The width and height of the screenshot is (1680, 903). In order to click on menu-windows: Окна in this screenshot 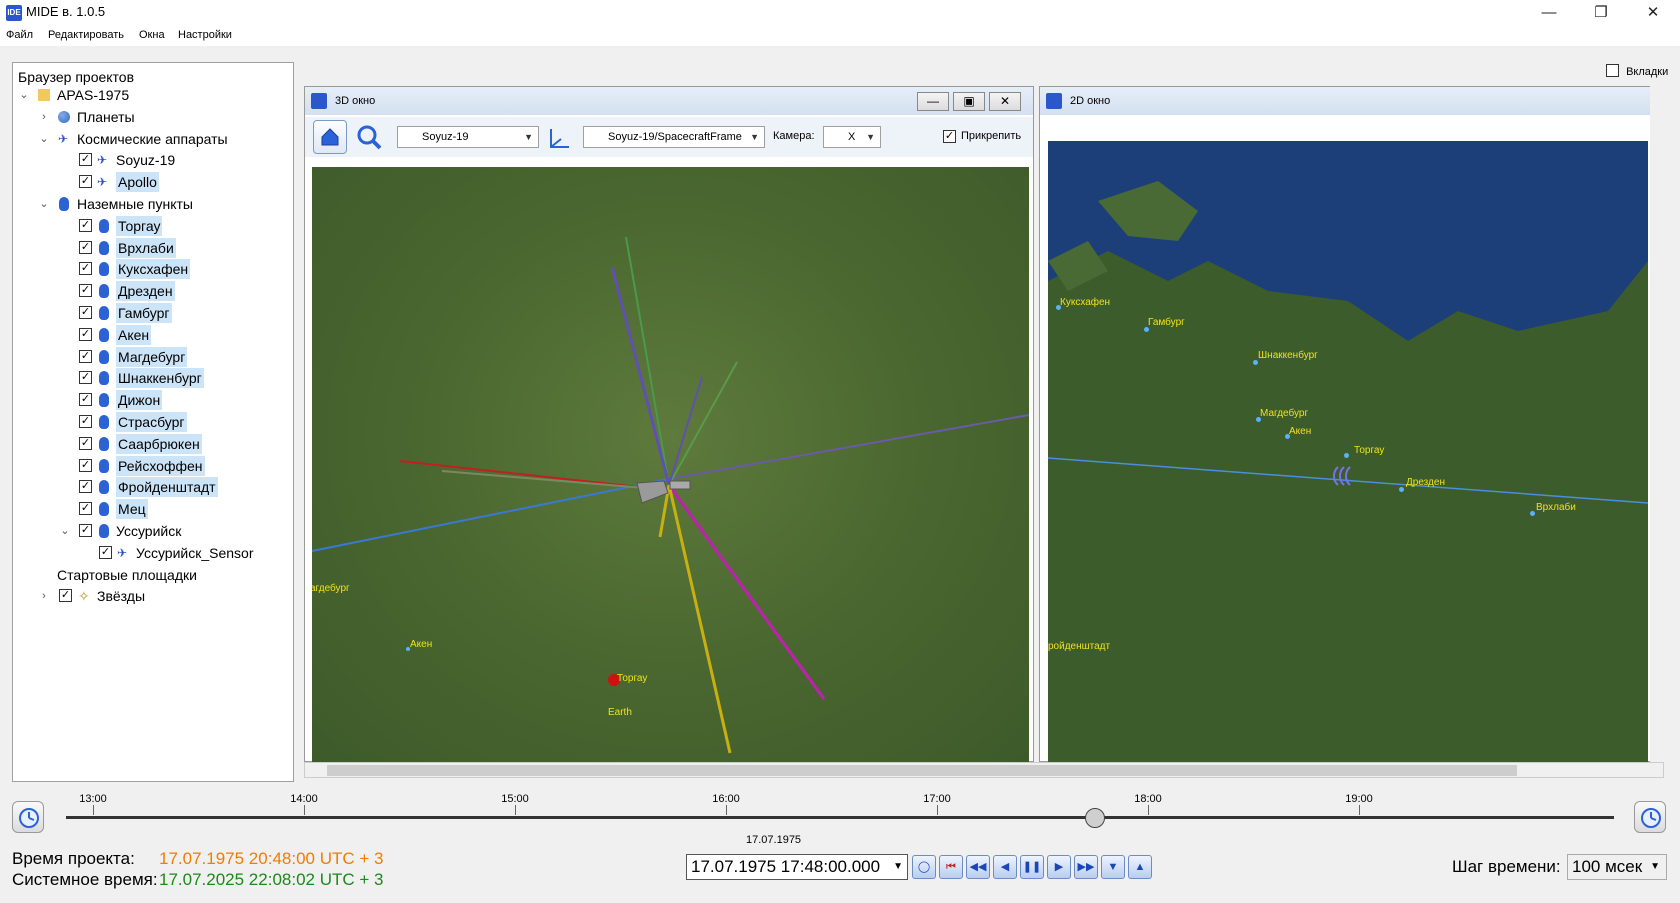, I will do `click(152, 35)`.